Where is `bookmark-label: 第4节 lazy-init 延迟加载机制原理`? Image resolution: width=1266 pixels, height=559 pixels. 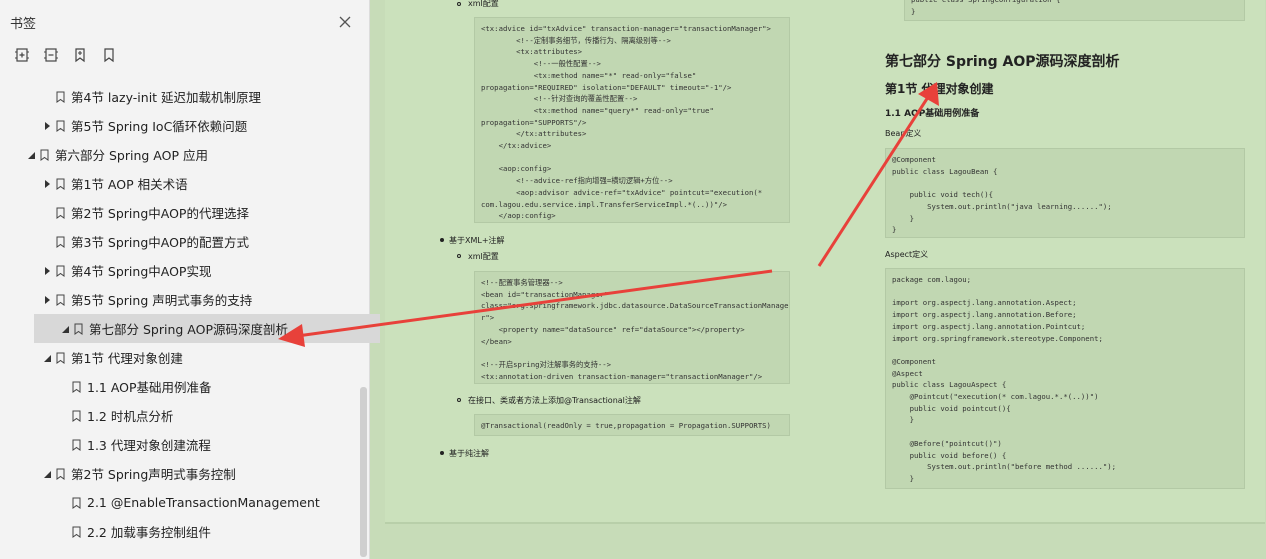
bookmark-label: 第4节 lazy-init 延迟加载机制原理 is located at coordinates (166, 97).